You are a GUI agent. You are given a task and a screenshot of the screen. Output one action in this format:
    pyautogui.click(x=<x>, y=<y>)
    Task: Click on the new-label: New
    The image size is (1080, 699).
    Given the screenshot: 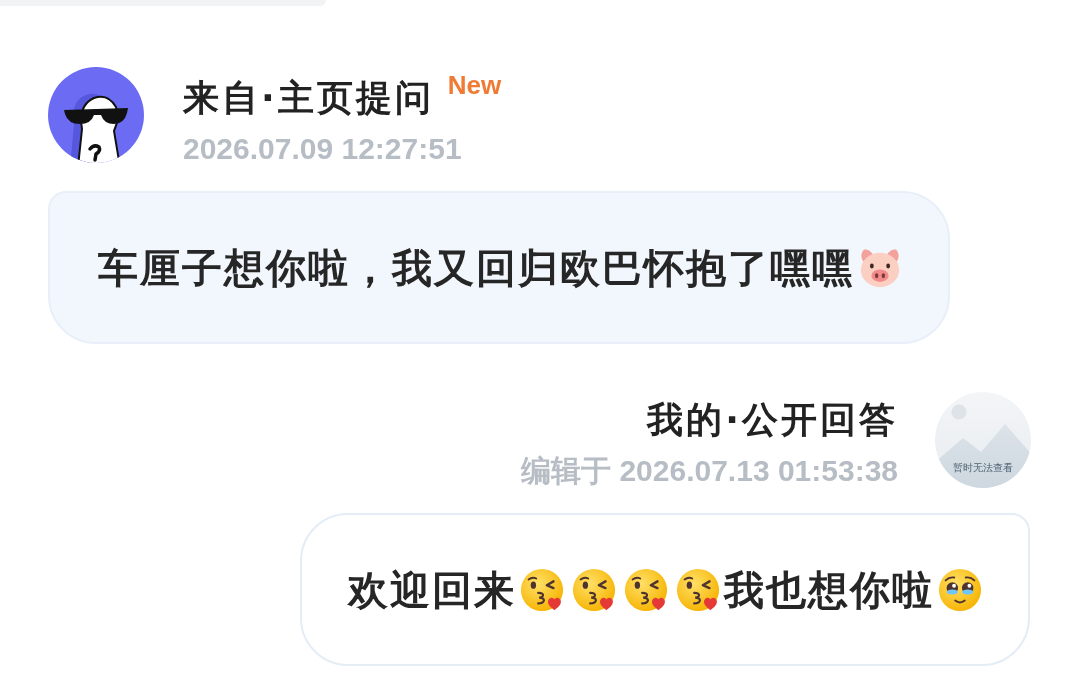 What is the action you would take?
    pyautogui.click(x=474, y=85)
    